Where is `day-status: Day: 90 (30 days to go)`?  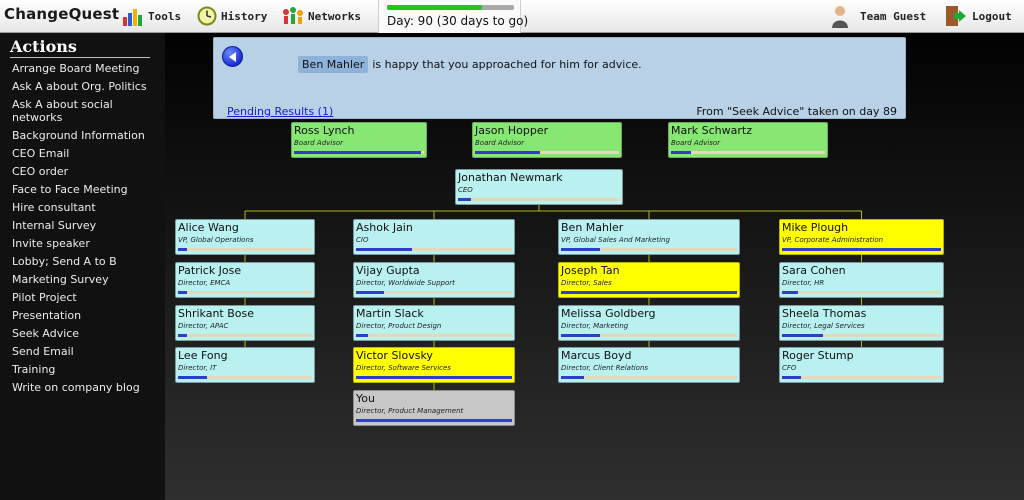 day-status: Day: 90 (30 days to go) is located at coordinates (453, 16).